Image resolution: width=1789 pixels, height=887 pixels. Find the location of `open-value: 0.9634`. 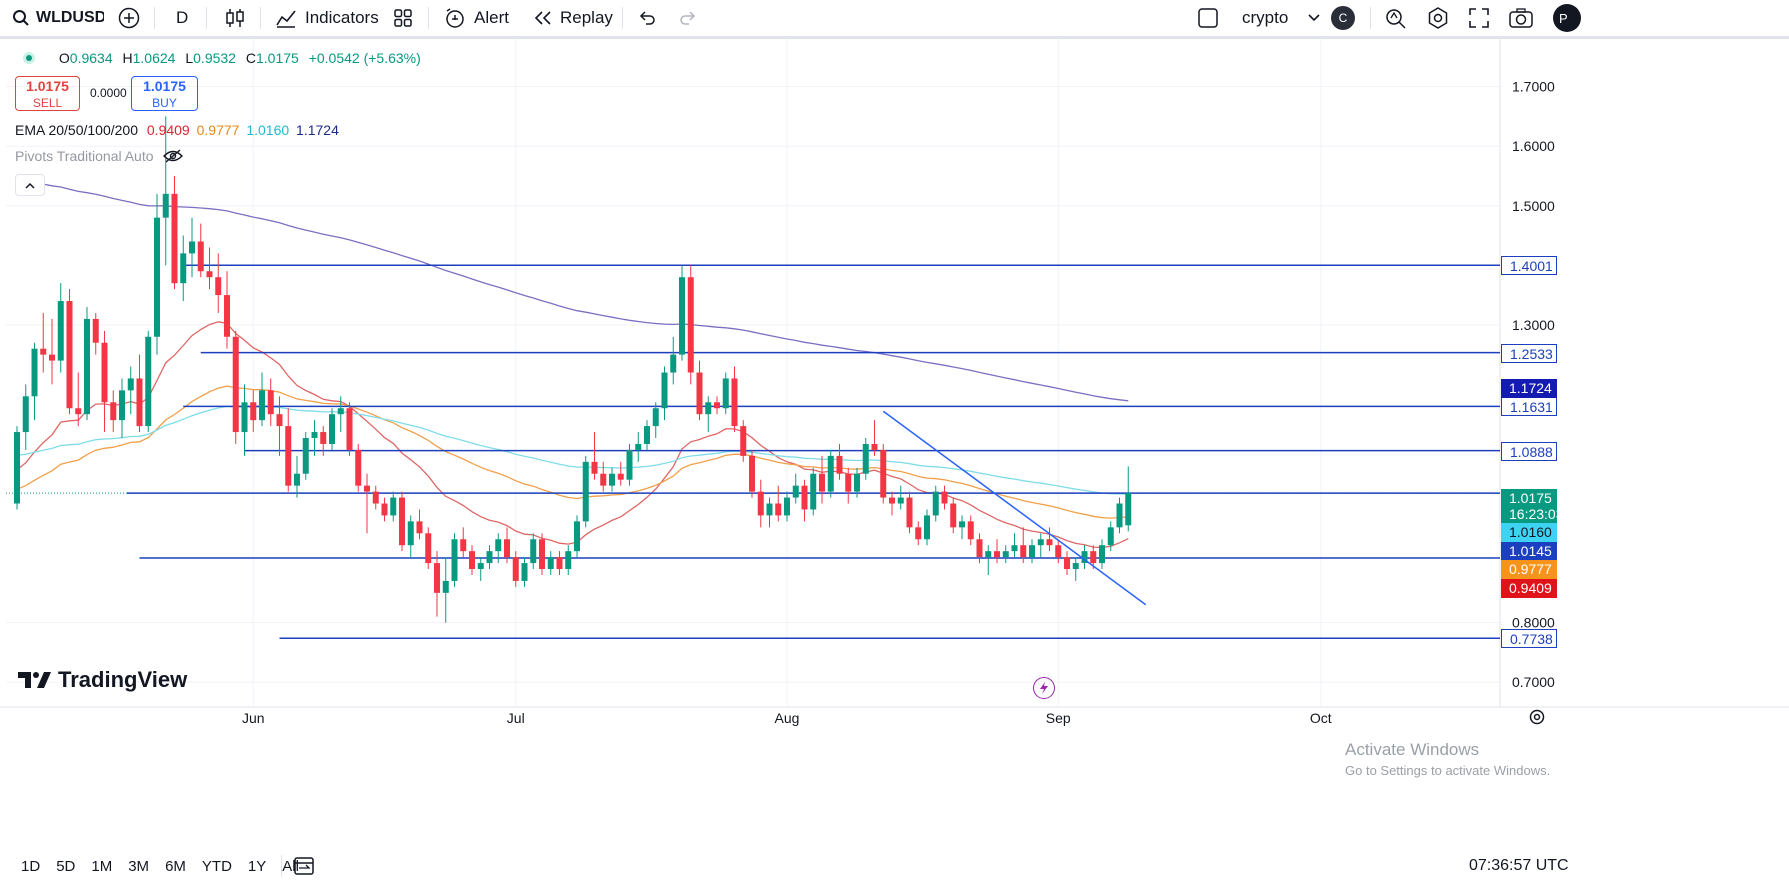

open-value: 0.9634 is located at coordinates (91, 58).